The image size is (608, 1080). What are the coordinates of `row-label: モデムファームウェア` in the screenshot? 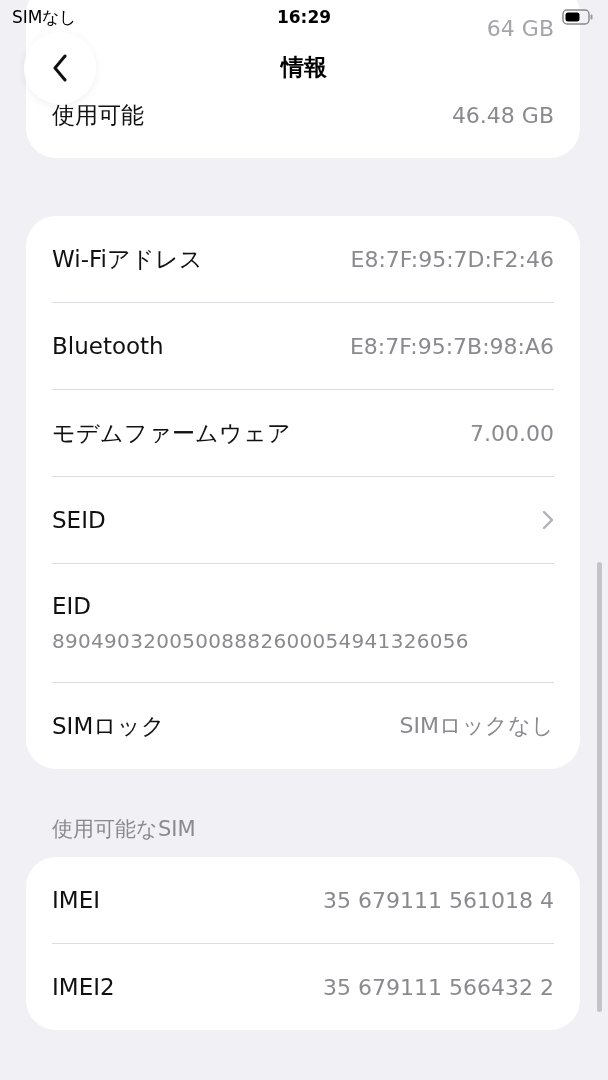 It's located at (171, 433).